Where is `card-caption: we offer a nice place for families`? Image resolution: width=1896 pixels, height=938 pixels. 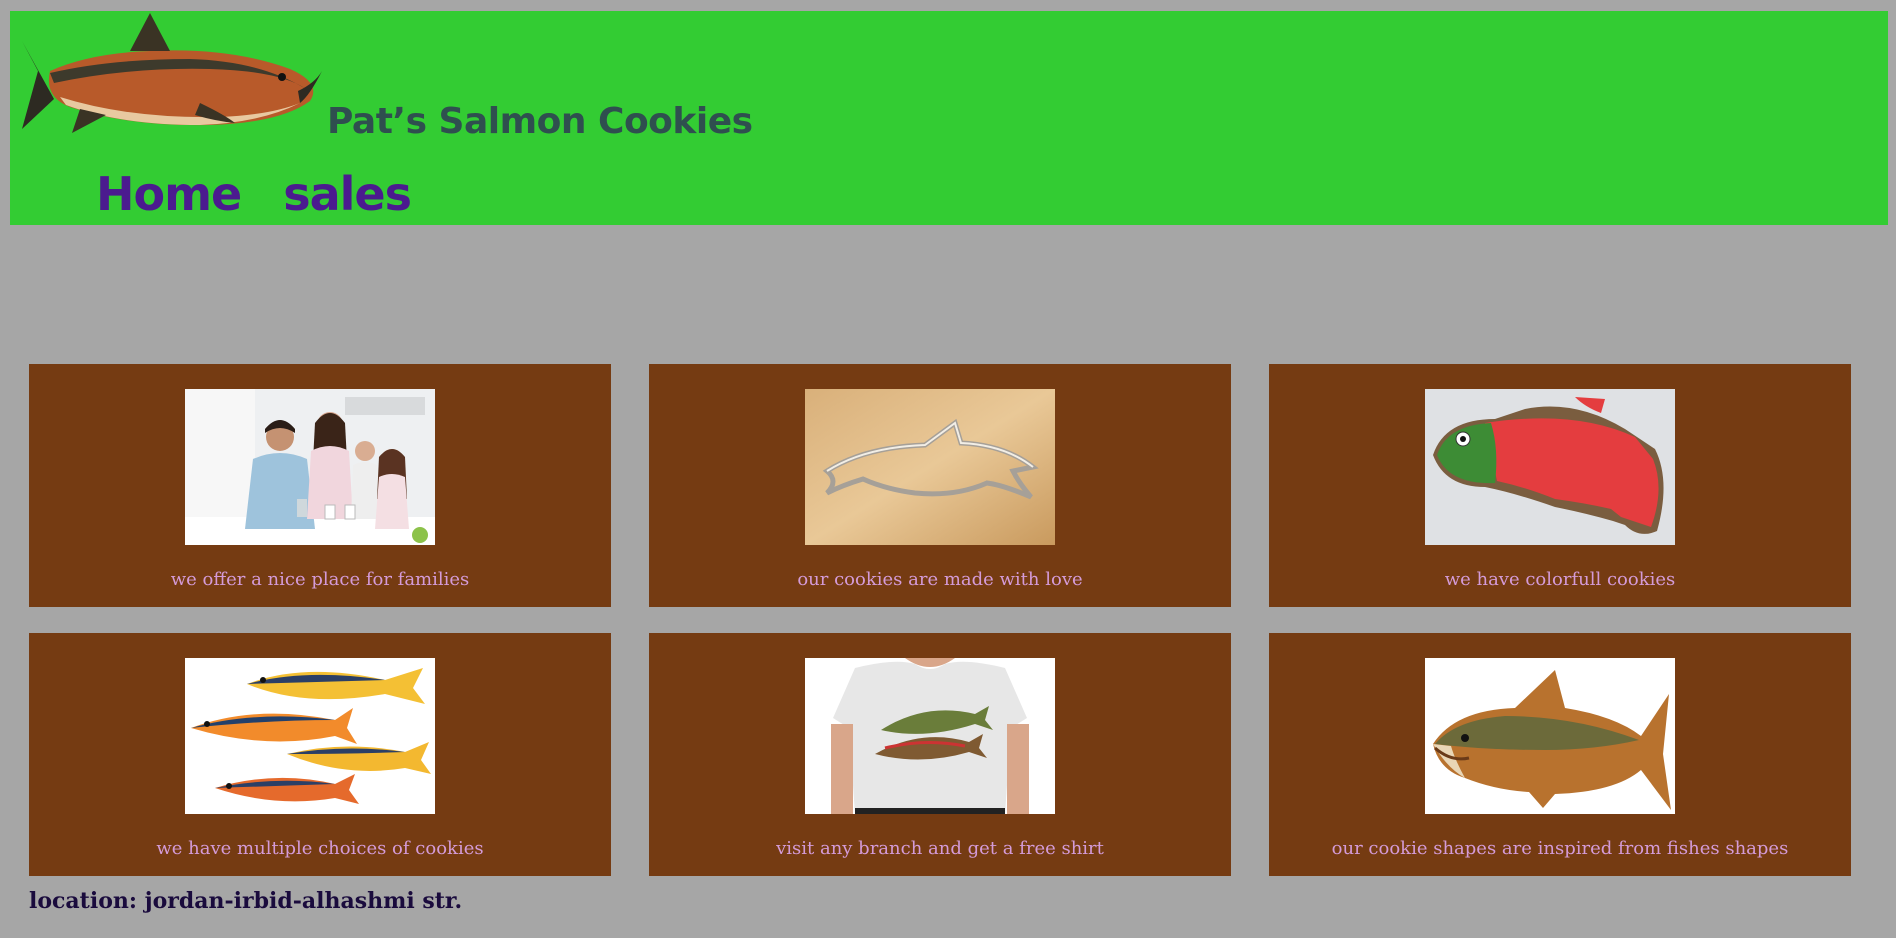
card-caption: we offer a nice place for families is located at coordinates (320, 579).